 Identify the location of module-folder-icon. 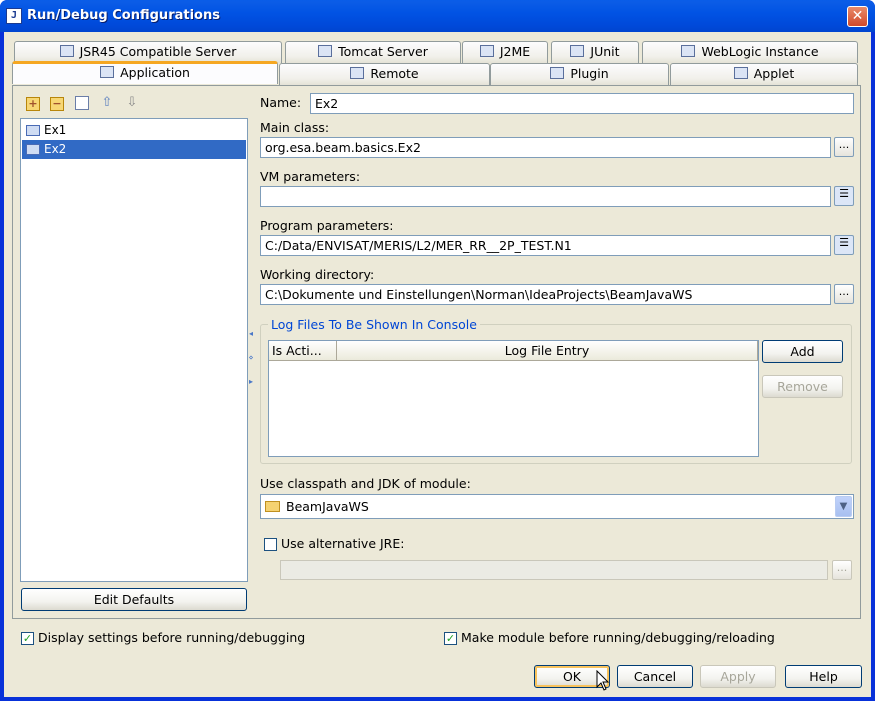
(272, 506).